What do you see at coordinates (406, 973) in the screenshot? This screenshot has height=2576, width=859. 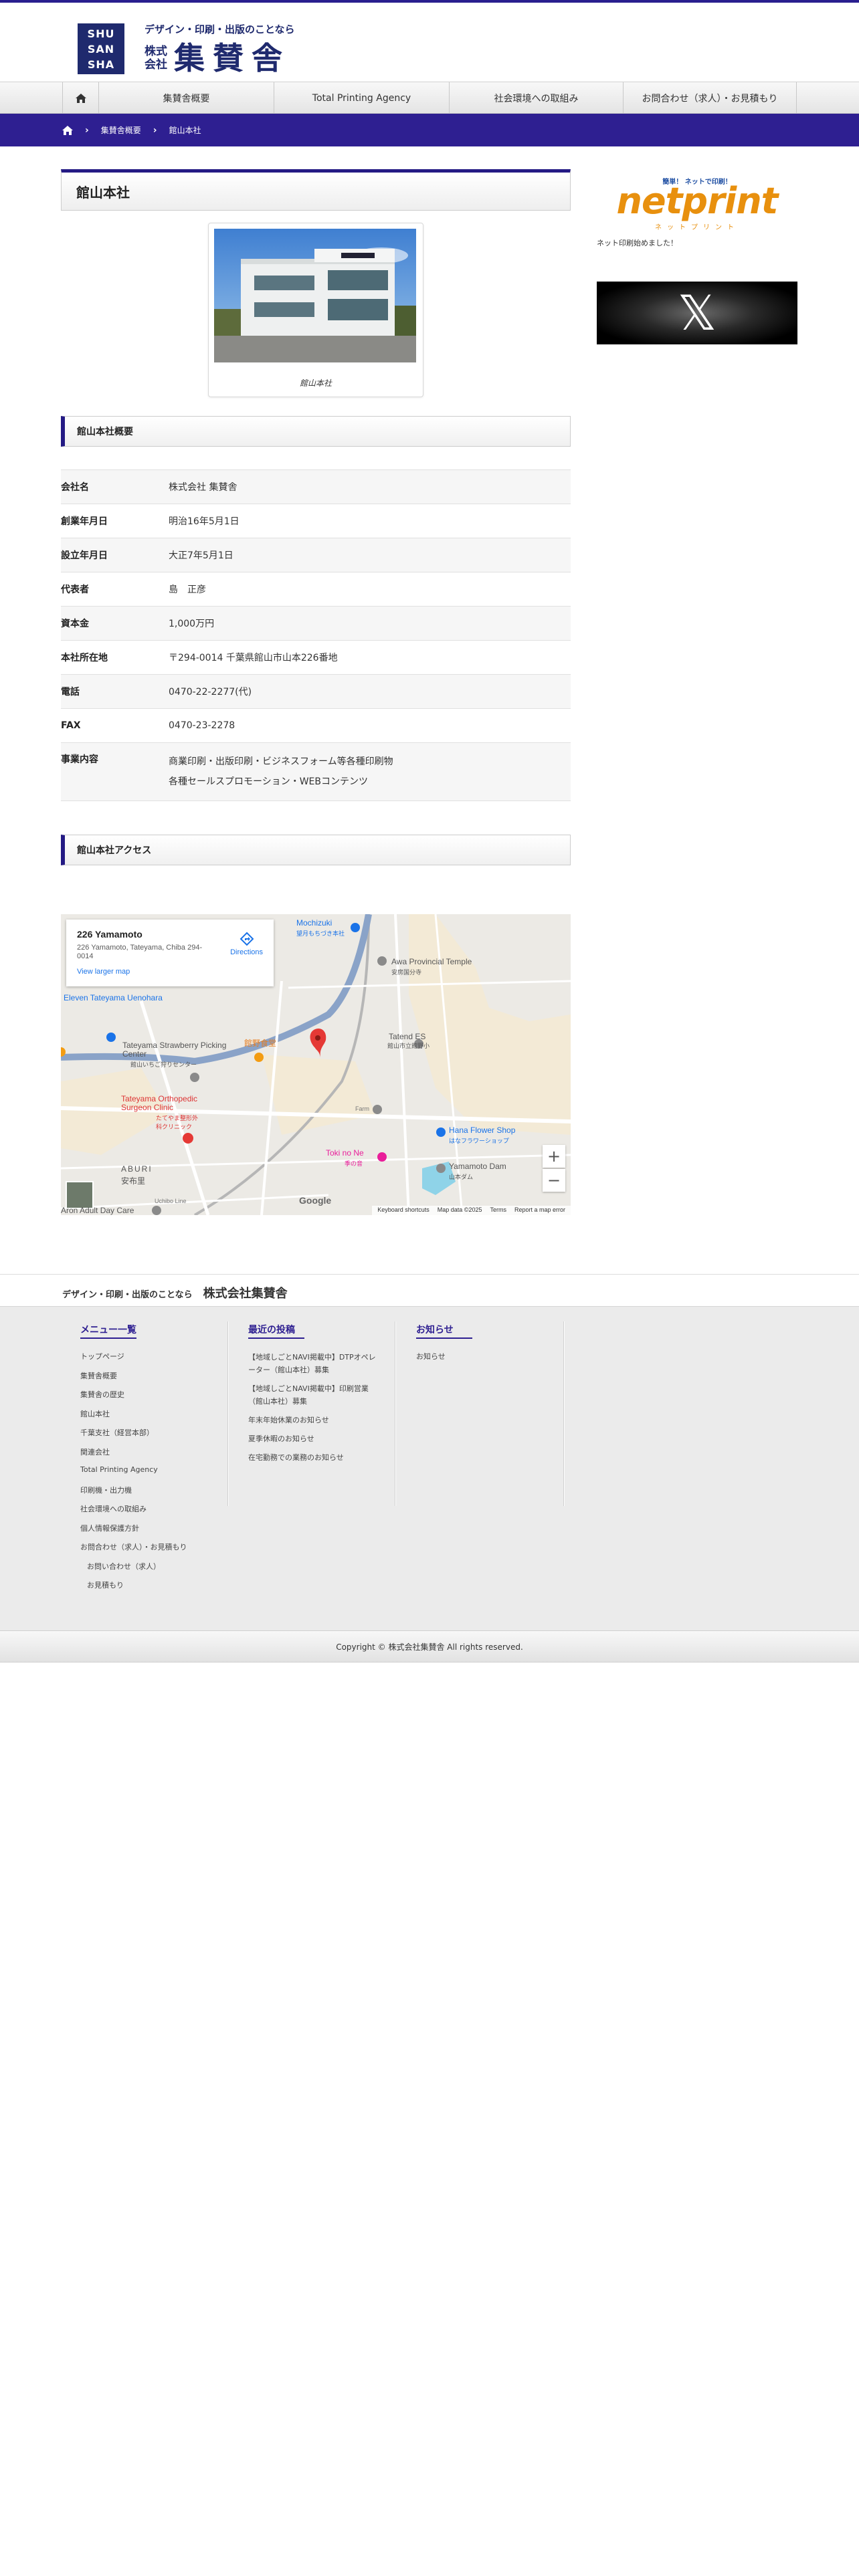 I see `map-label: 安房国分寺` at bounding box center [406, 973].